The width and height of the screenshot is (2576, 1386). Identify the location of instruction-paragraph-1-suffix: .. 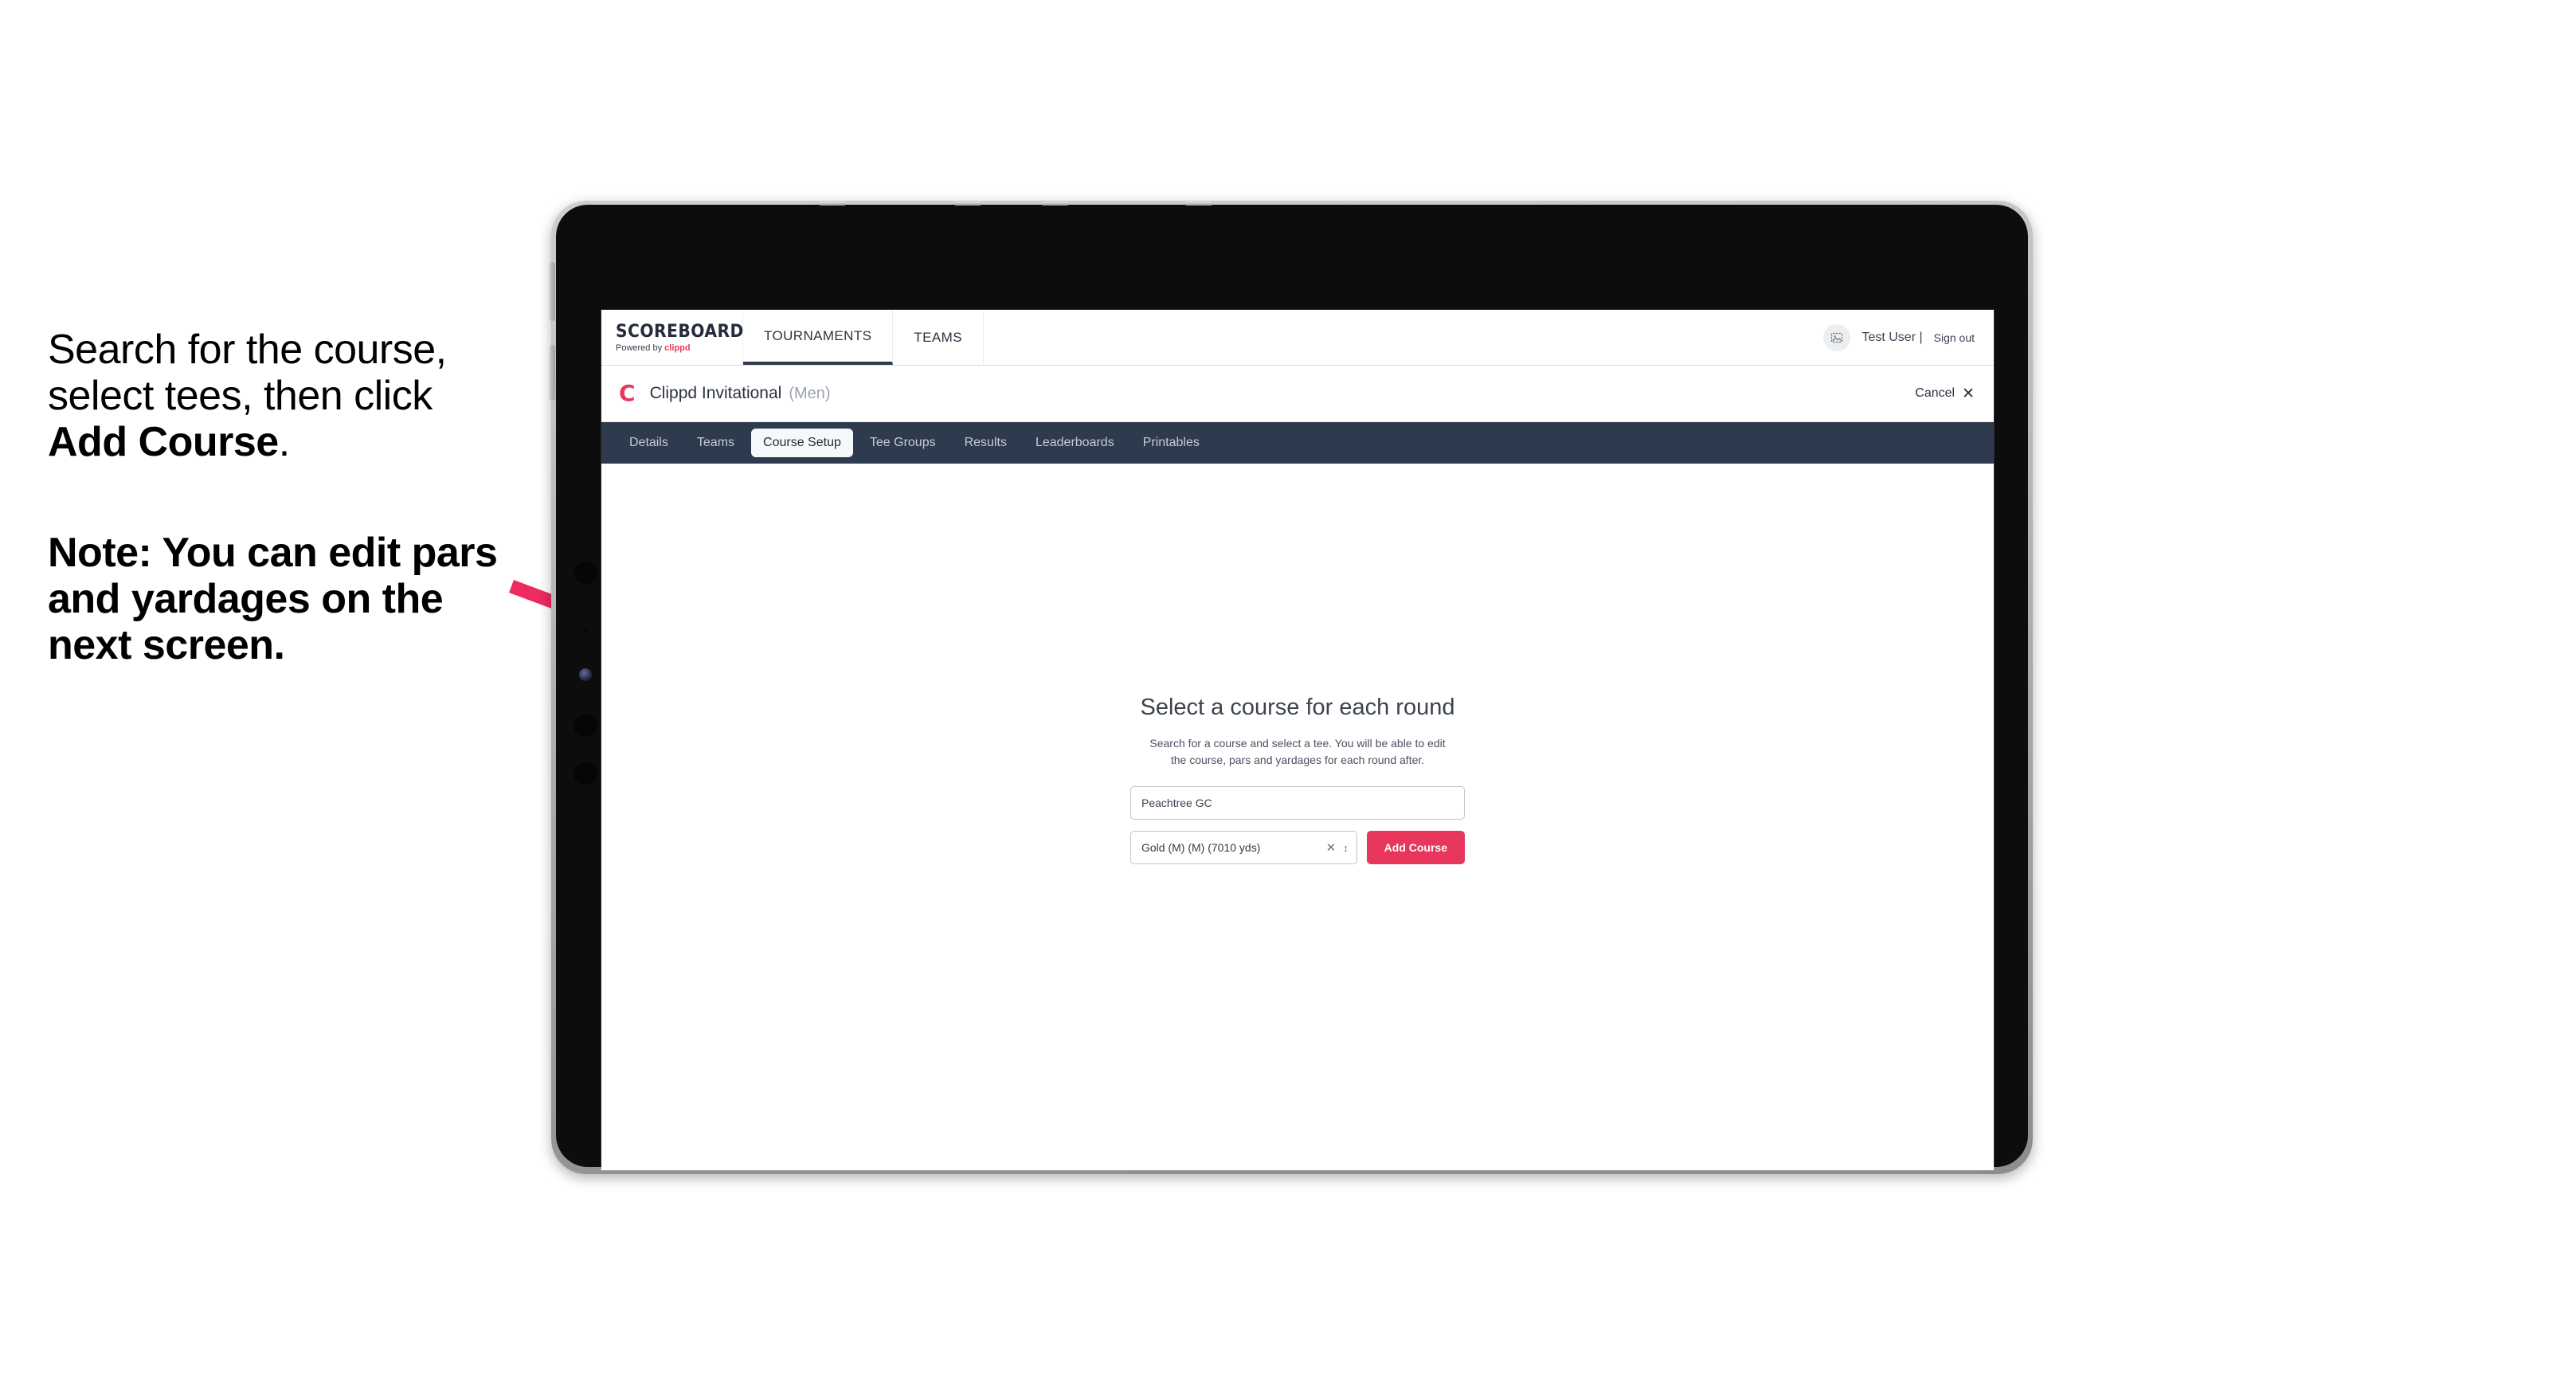
(284, 442).